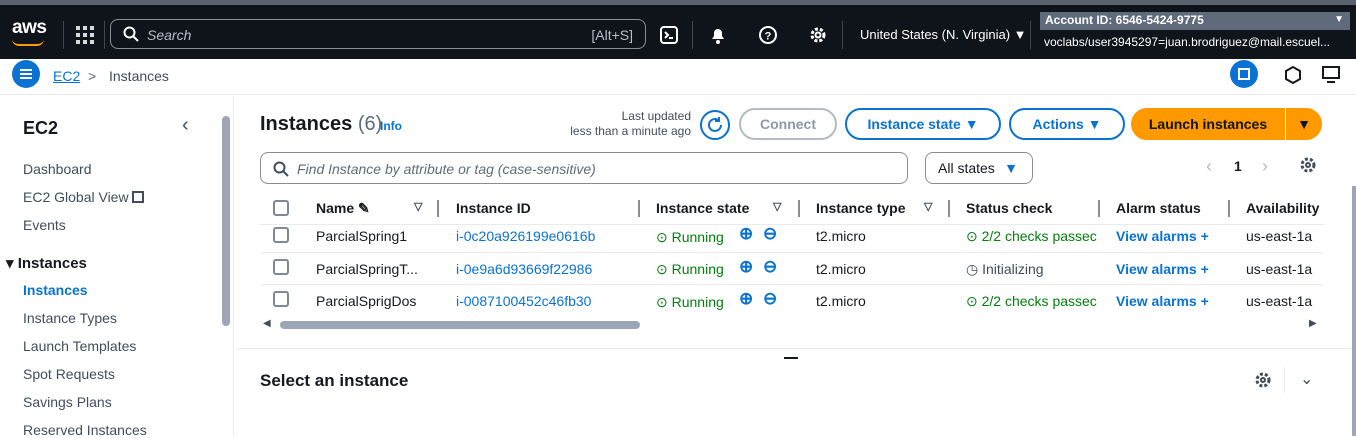 This screenshot has width=1356, height=438. I want to click on account-menu: Account ID: 6546-5424-9775 ▼, so click(1195, 21).